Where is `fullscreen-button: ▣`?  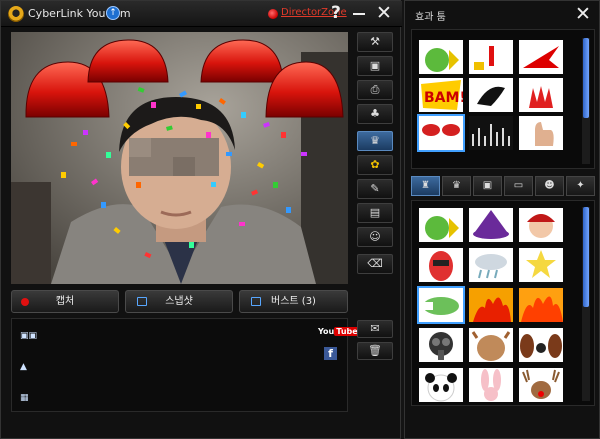 fullscreen-button: ▣ is located at coordinates (375, 66).